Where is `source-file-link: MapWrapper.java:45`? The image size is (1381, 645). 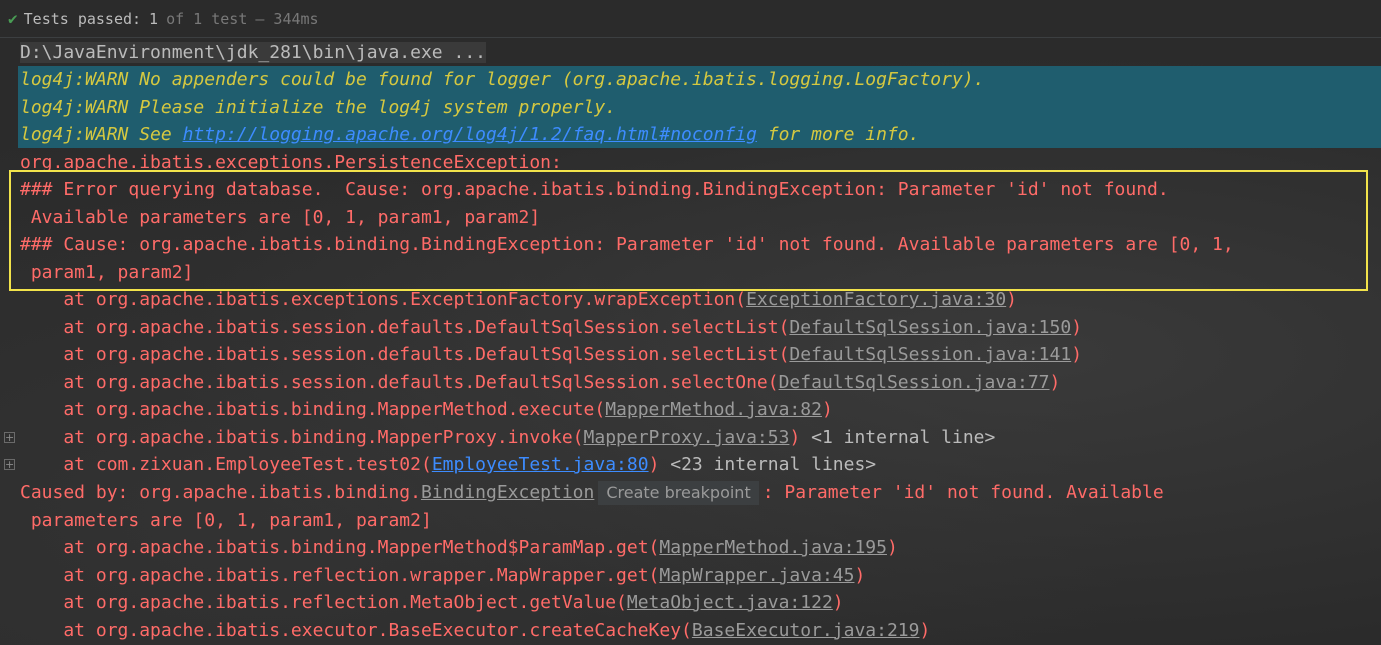 source-file-link: MapWrapper.java:45 is located at coordinates (756, 575).